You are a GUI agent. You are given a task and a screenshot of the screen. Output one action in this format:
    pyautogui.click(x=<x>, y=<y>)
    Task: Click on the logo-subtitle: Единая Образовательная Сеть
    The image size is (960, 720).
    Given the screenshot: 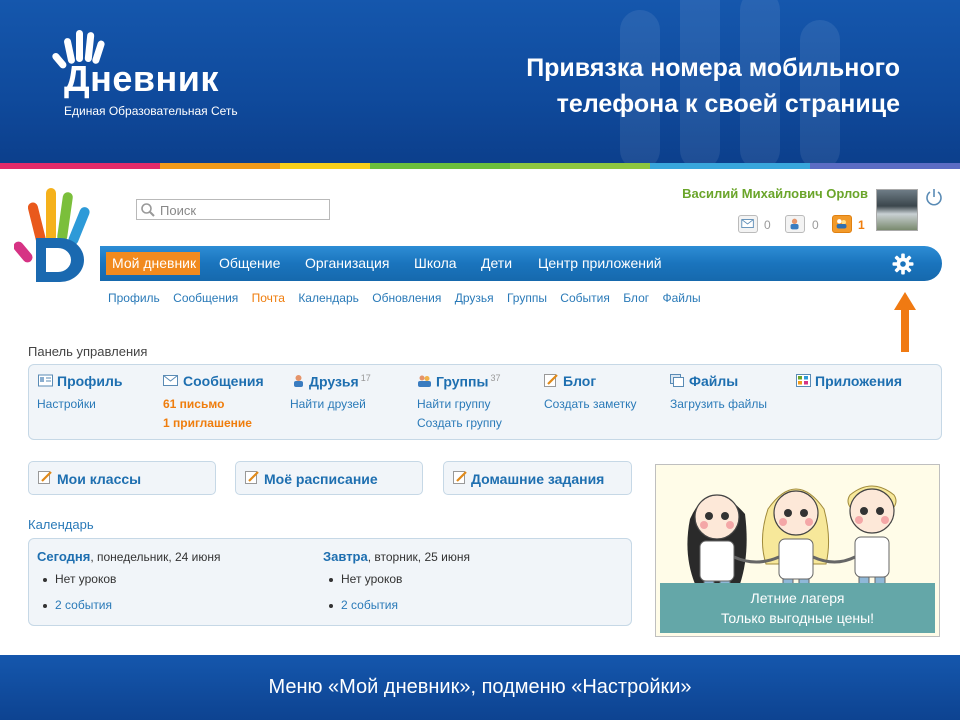 What is the action you would take?
    pyautogui.click(x=151, y=111)
    